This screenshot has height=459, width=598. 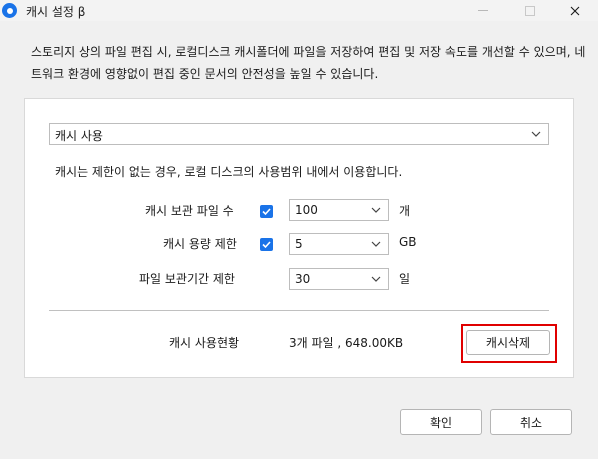 What do you see at coordinates (9, 10) in the screenshot?
I see `app-logo-icon` at bounding box center [9, 10].